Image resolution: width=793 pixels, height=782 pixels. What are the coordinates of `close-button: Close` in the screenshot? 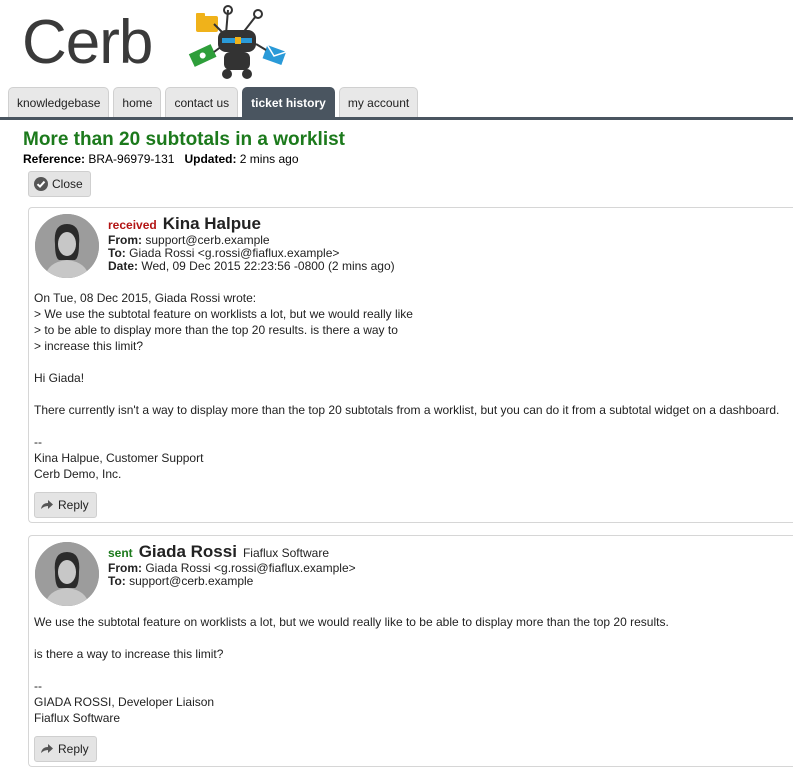 It's located at (59, 184).